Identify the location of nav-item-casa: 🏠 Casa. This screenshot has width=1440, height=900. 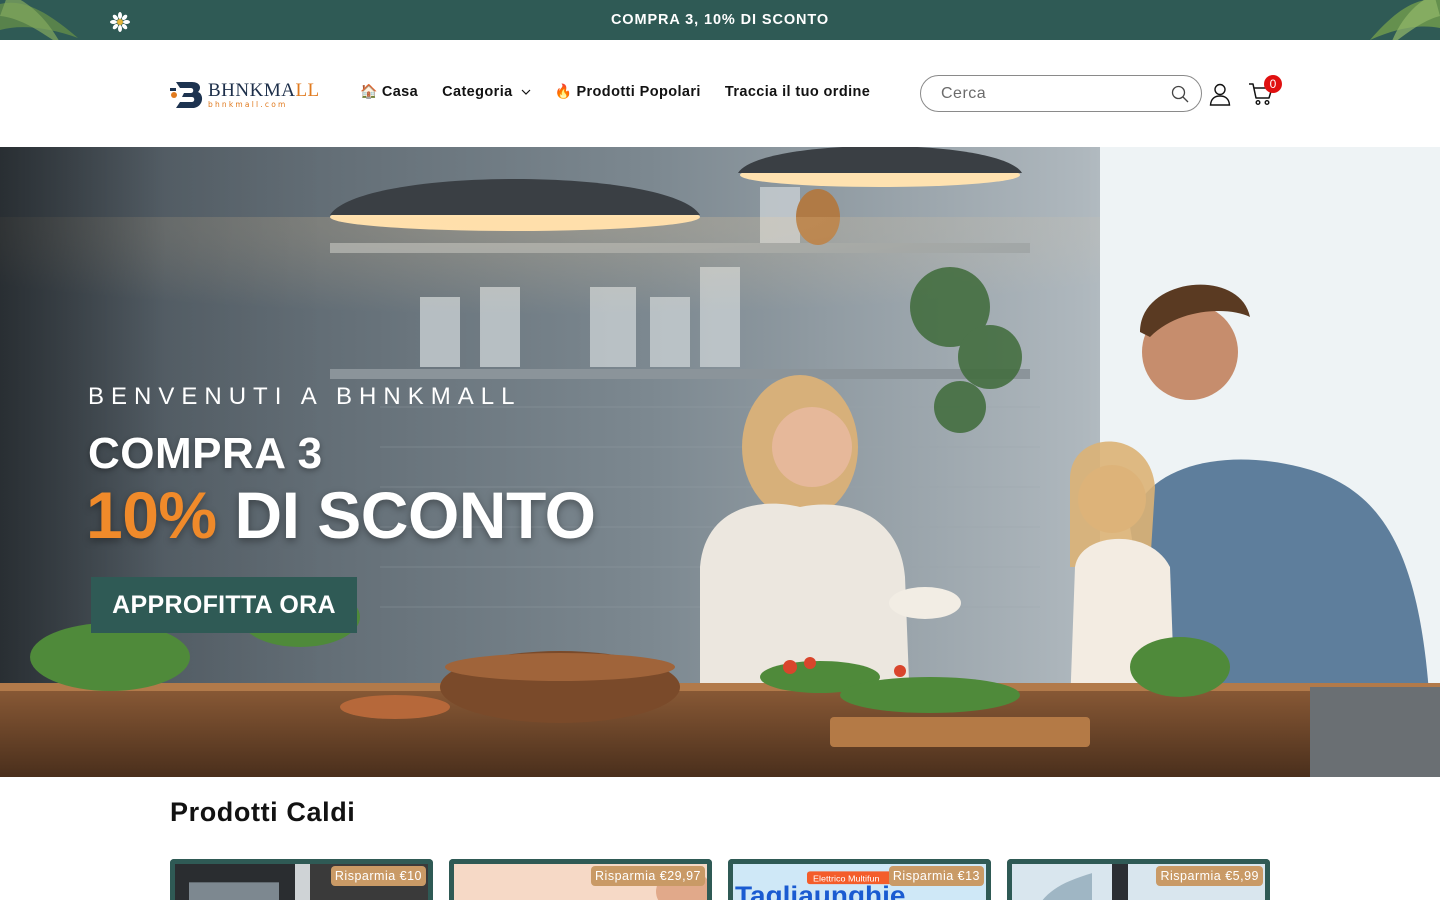
(389, 92).